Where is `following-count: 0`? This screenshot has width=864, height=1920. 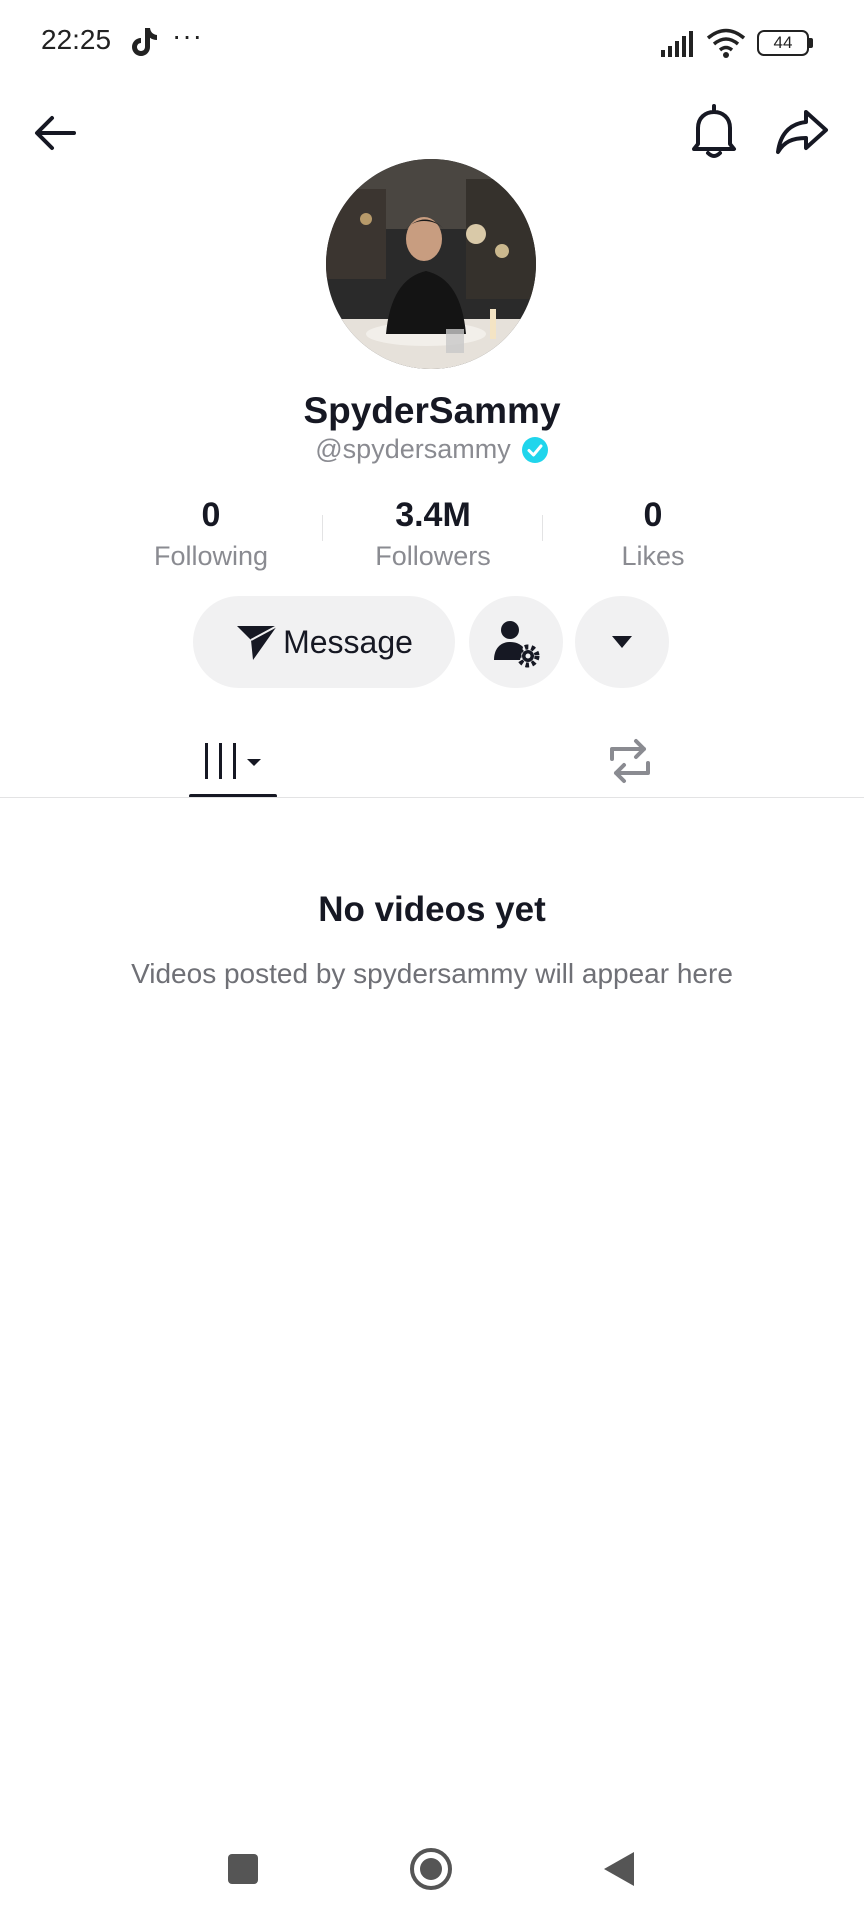 following-count: 0 is located at coordinates (211, 515).